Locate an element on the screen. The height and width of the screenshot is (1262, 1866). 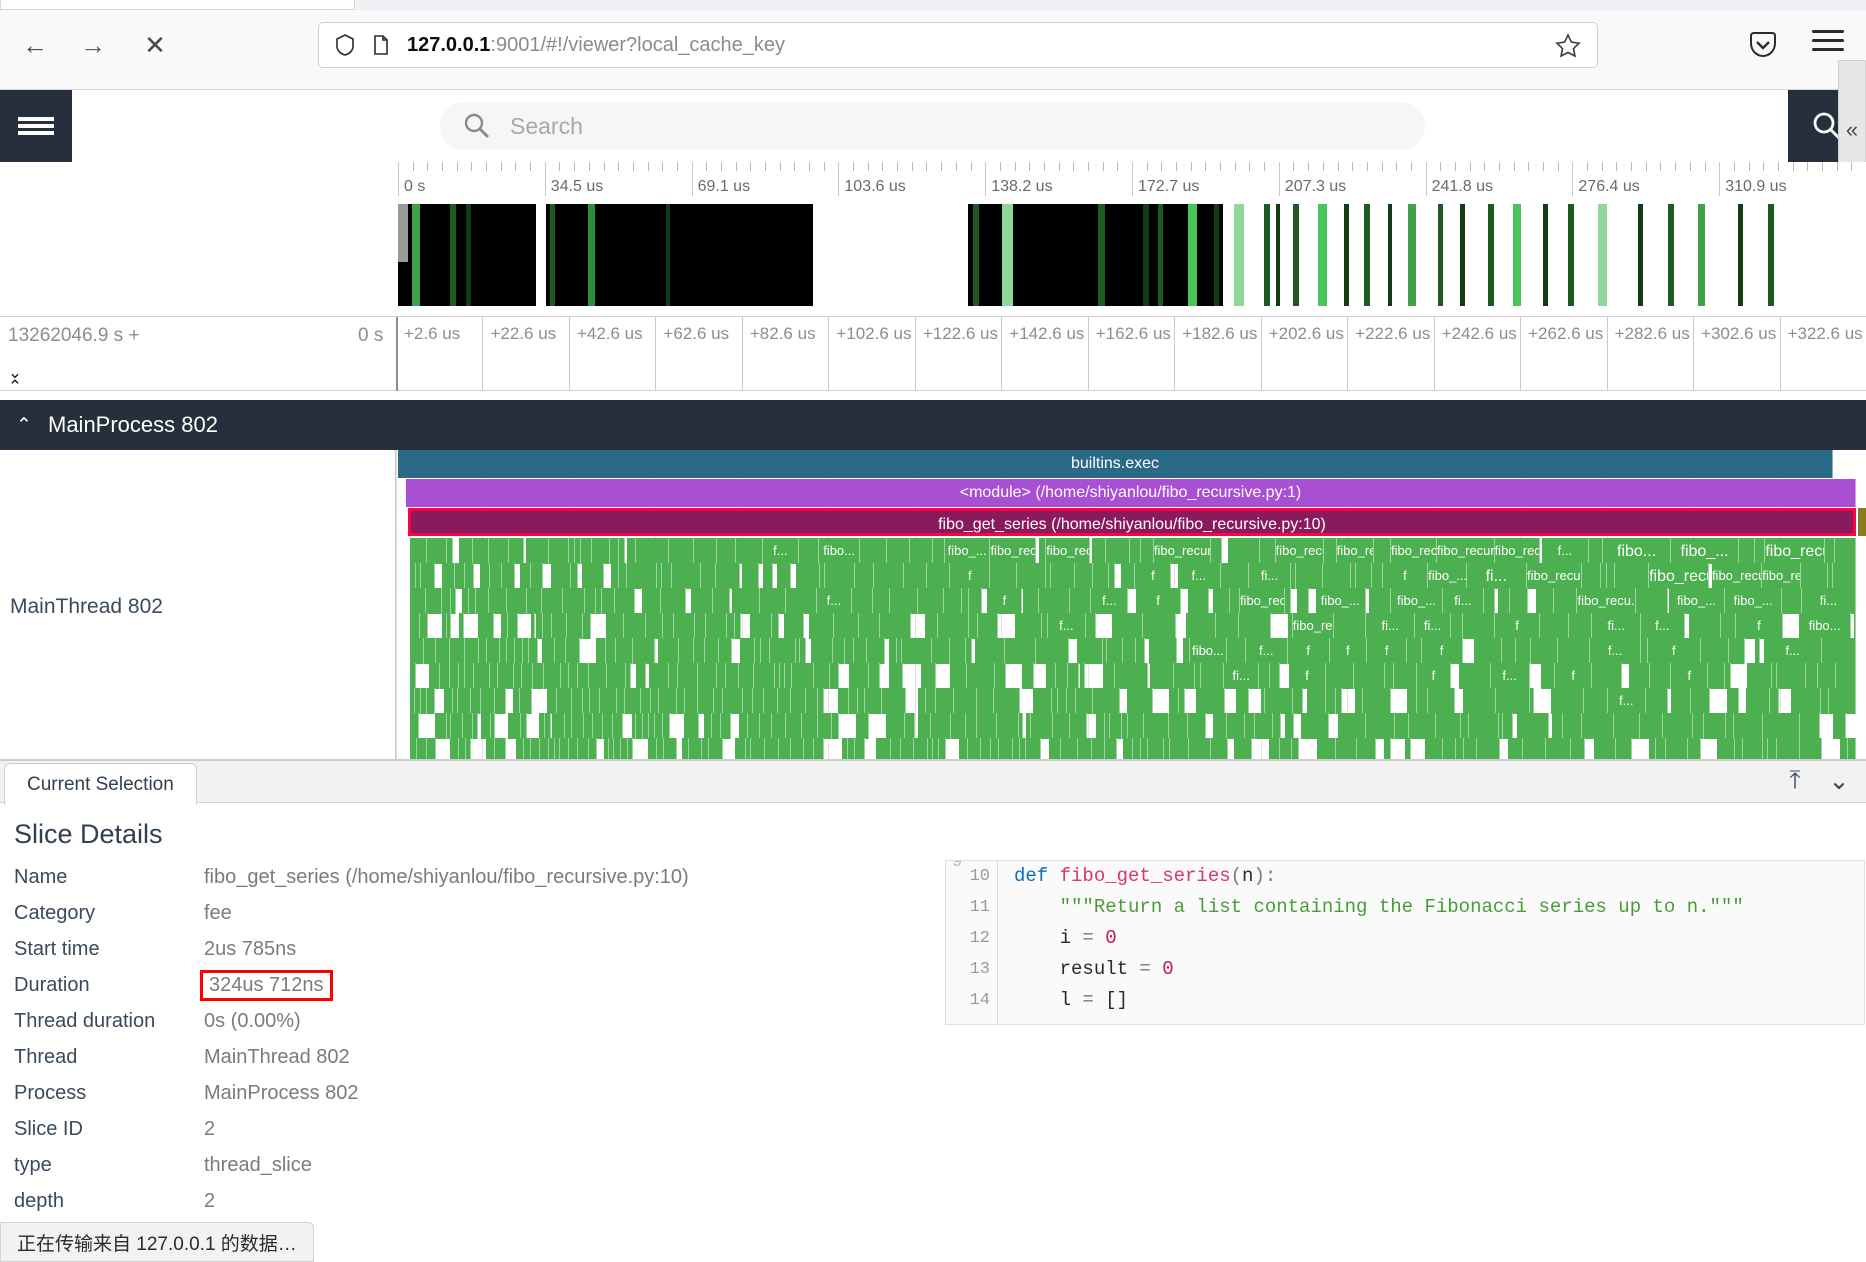
omnibox: Search is located at coordinates (932, 126).